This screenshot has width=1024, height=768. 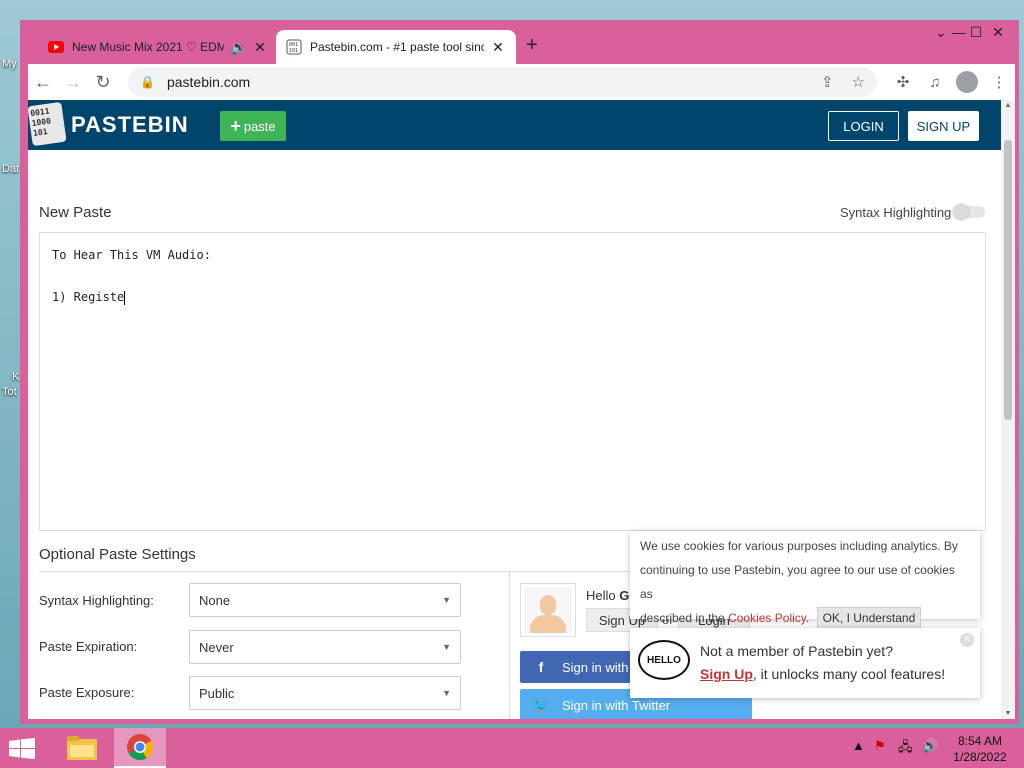 What do you see at coordinates (827, 82) in the screenshot?
I see `share-icon: ⇪` at bounding box center [827, 82].